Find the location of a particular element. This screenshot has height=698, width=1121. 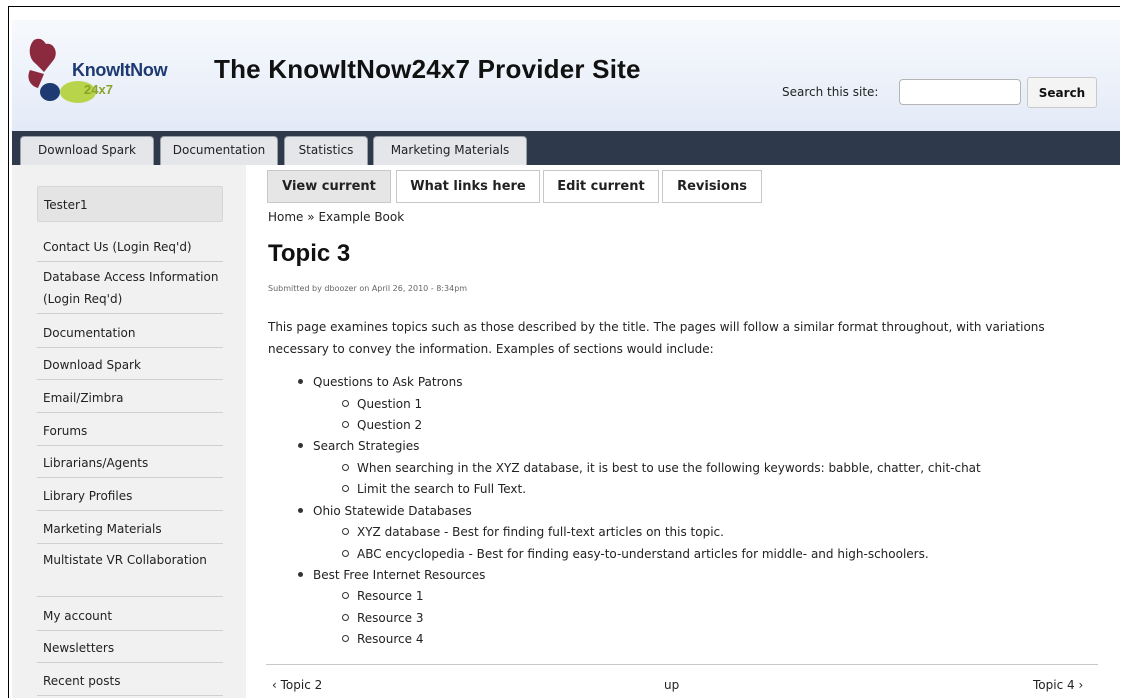

breadcrumb-book-link: Example Book is located at coordinates (361, 217).